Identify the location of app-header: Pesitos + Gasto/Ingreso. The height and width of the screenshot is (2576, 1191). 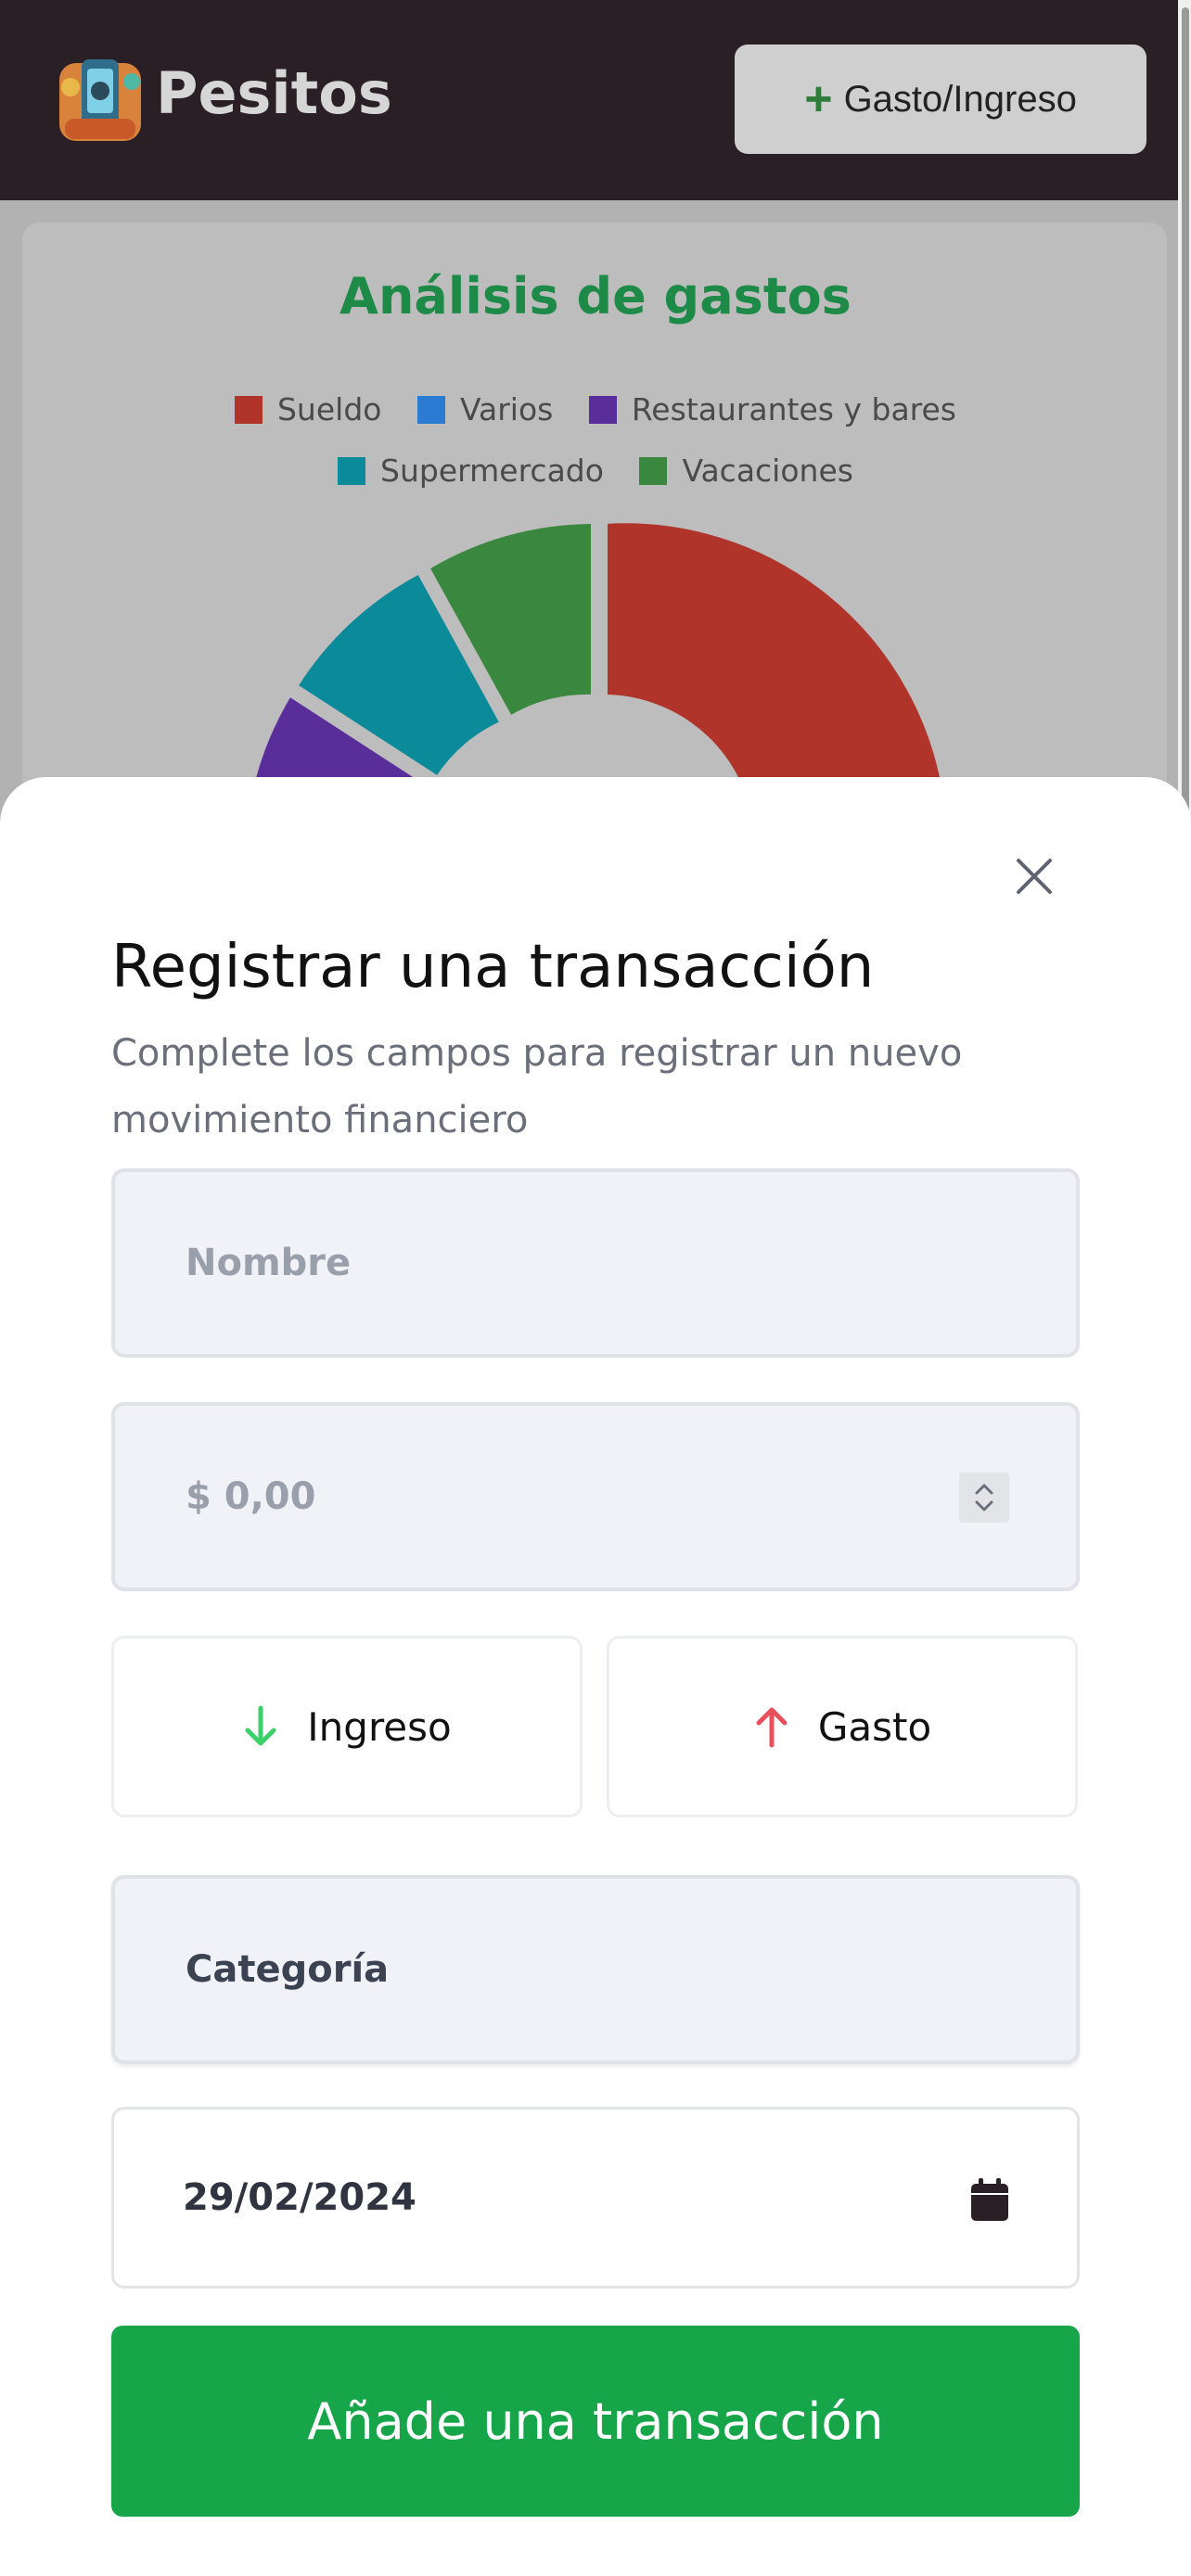
(589, 100).